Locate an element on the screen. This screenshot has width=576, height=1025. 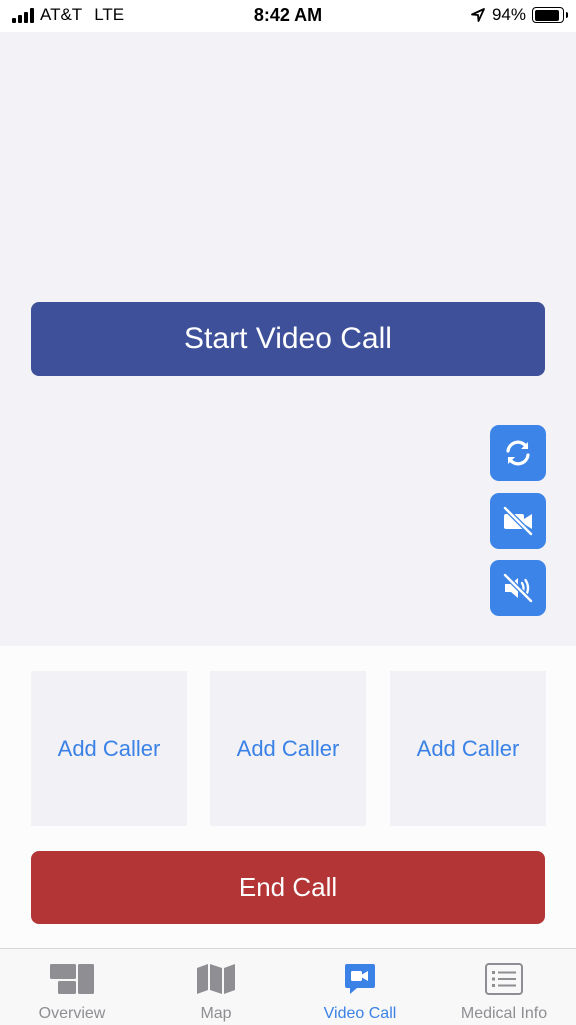
camera-switch-icon is located at coordinates (518, 453).